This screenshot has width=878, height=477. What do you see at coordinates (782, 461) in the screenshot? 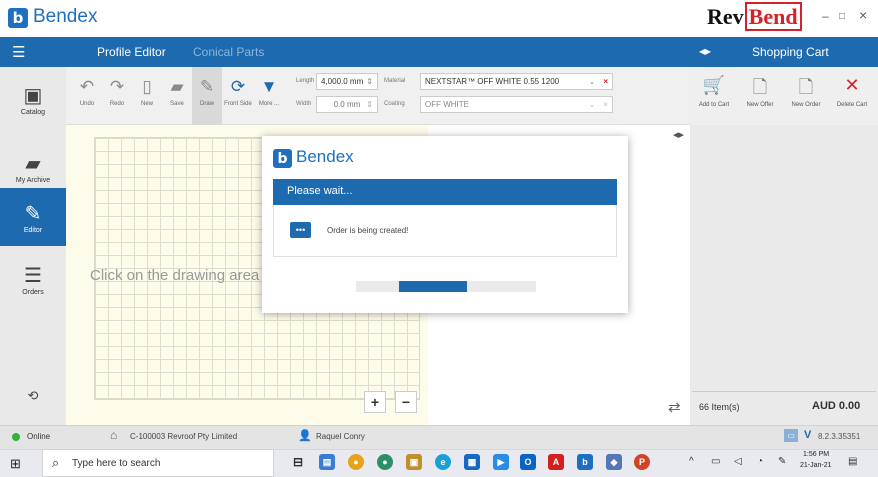
I see `pen-icon: ✎` at bounding box center [782, 461].